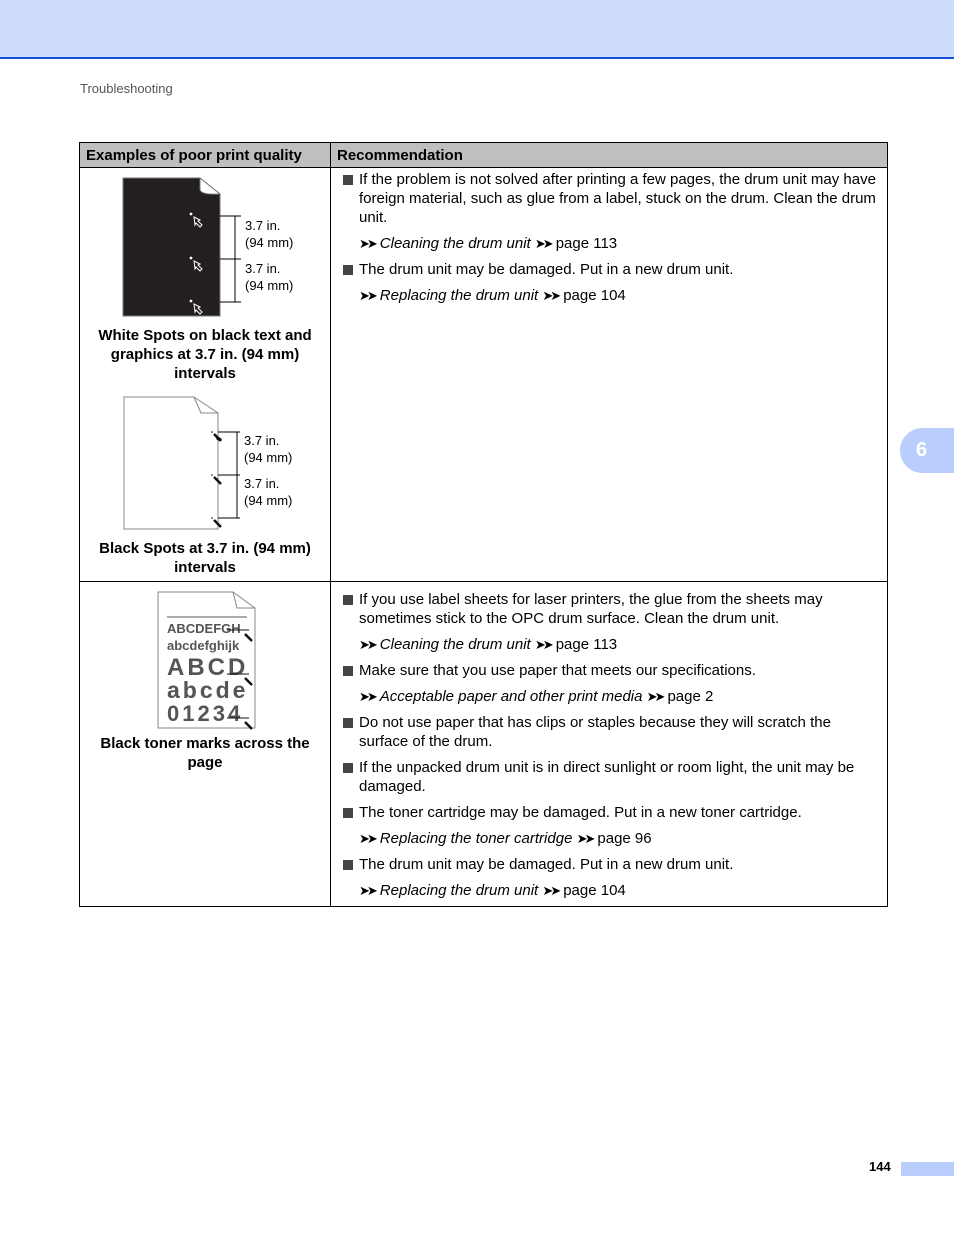 This screenshot has width=954, height=1235. What do you see at coordinates (477, 29) in the screenshot?
I see `header-band` at bounding box center [477, 29].